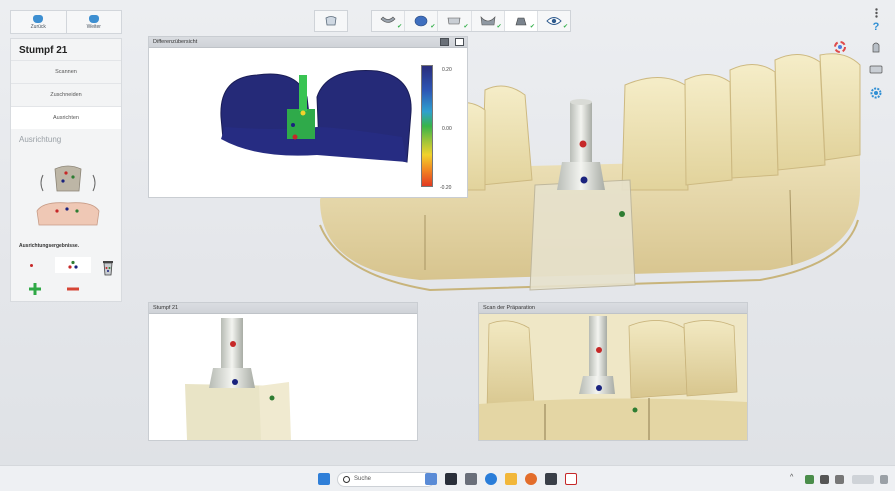  I want to click on legend-mid-label: 0.00, so click(447, 129).